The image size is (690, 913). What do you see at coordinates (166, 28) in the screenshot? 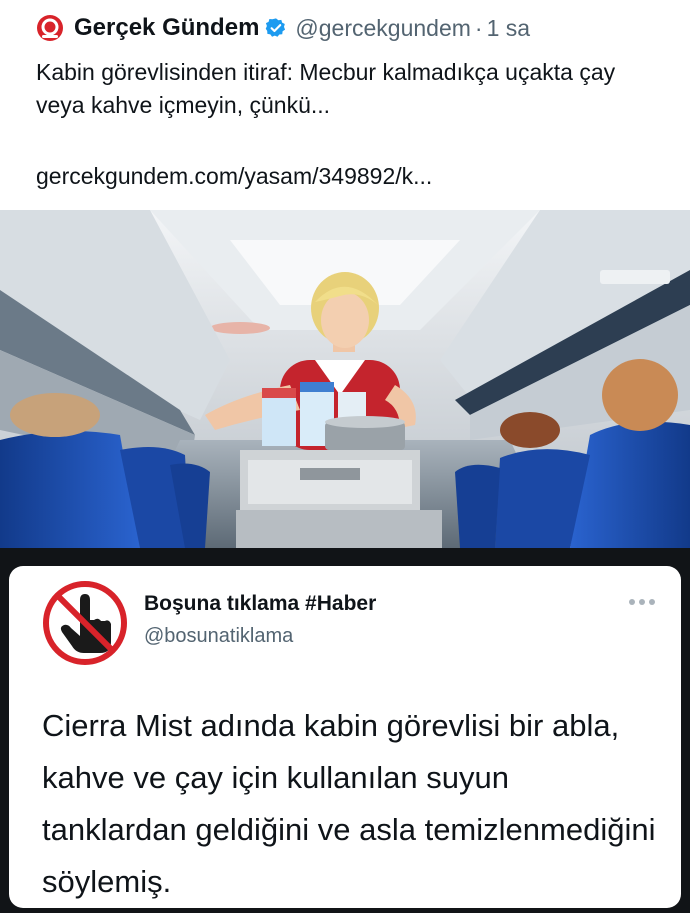
I see `author-name: Gerçek Gündem` at bounding box center [166, 28].